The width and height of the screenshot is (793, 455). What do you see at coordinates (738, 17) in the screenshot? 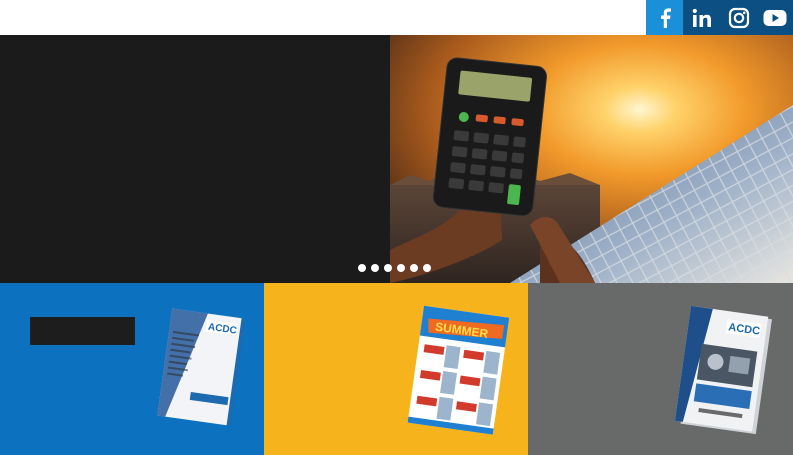
I see `instagram-icon` at bounding box center [738, 17].